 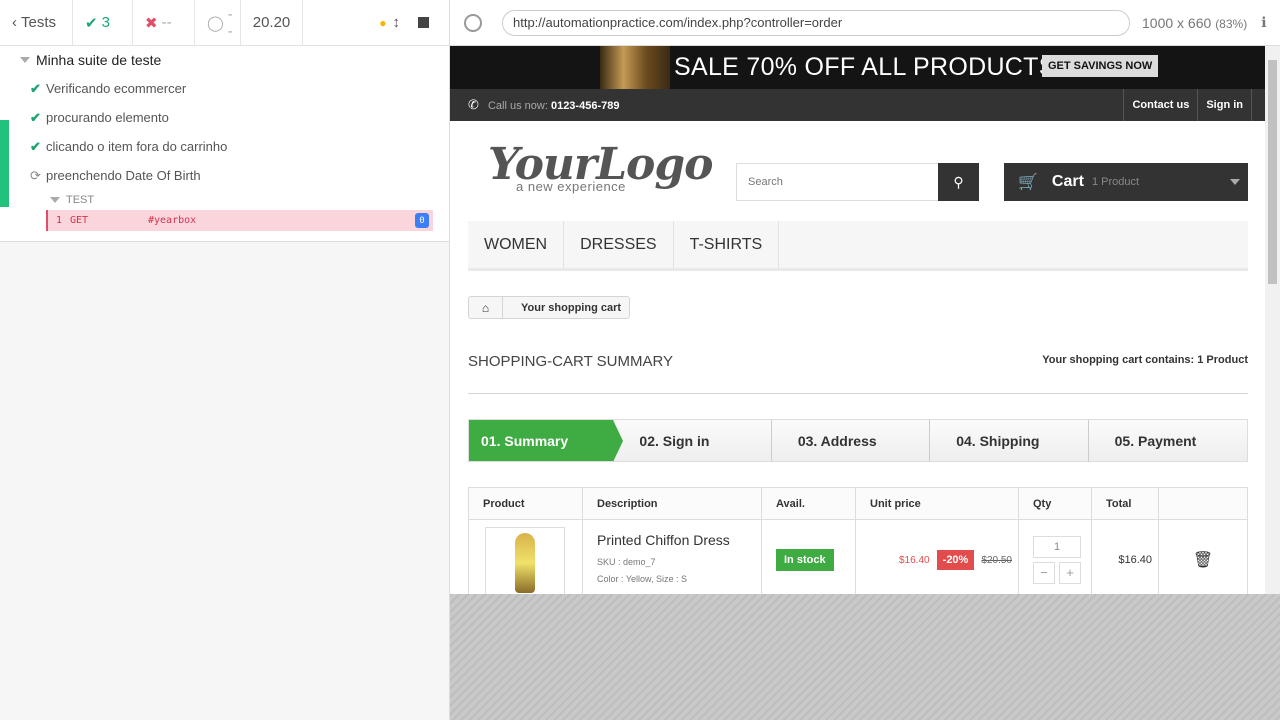 What do you see at coordinates (1160, 105) in the screenshot?
I see `contact-us-link: Contact us` at bounding box center [1160, 105].